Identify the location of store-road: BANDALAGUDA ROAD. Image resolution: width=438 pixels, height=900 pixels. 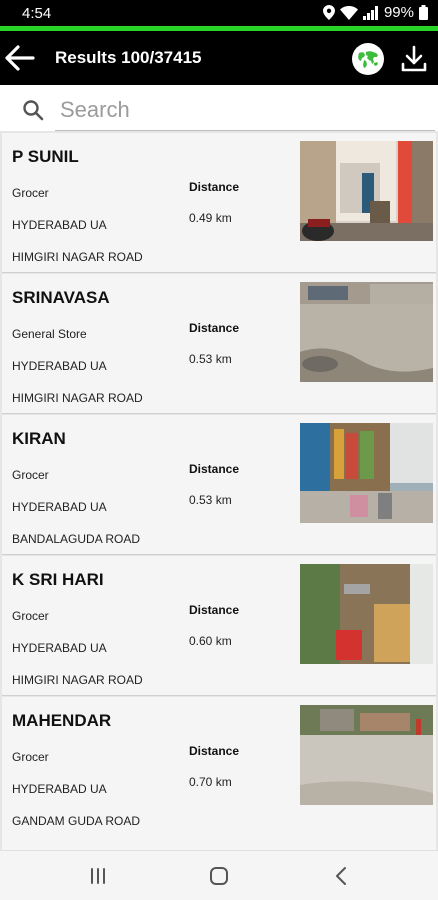
(76, 539).